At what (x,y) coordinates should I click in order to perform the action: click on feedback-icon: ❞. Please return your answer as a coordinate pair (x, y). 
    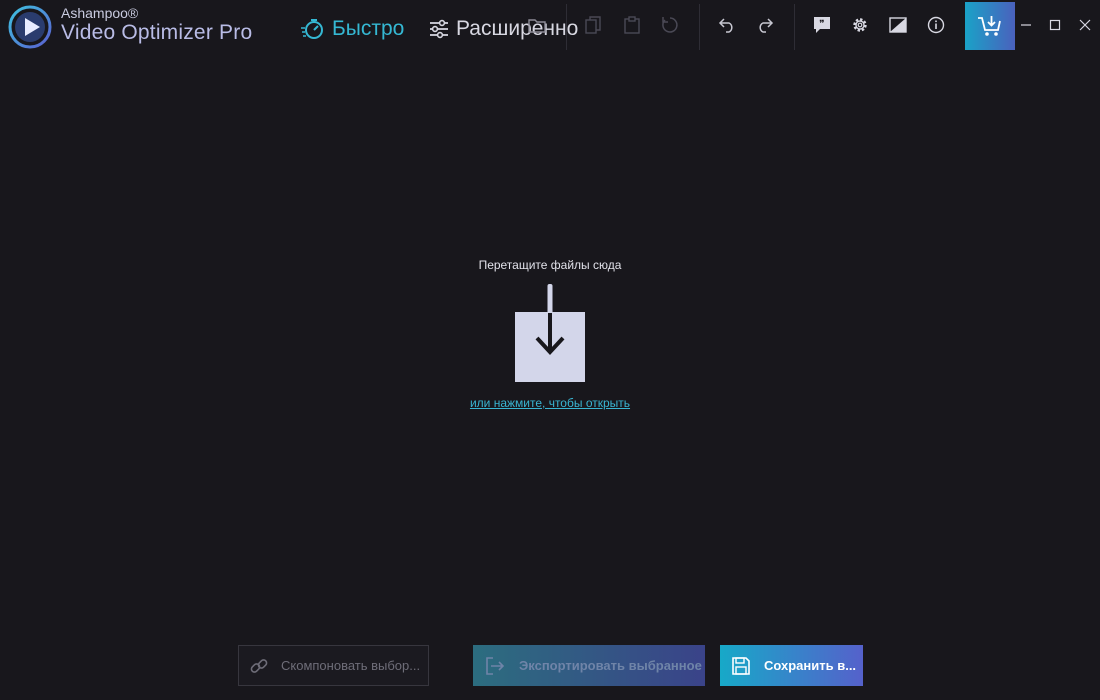
    Looking at the image, I should click on (822, 25).